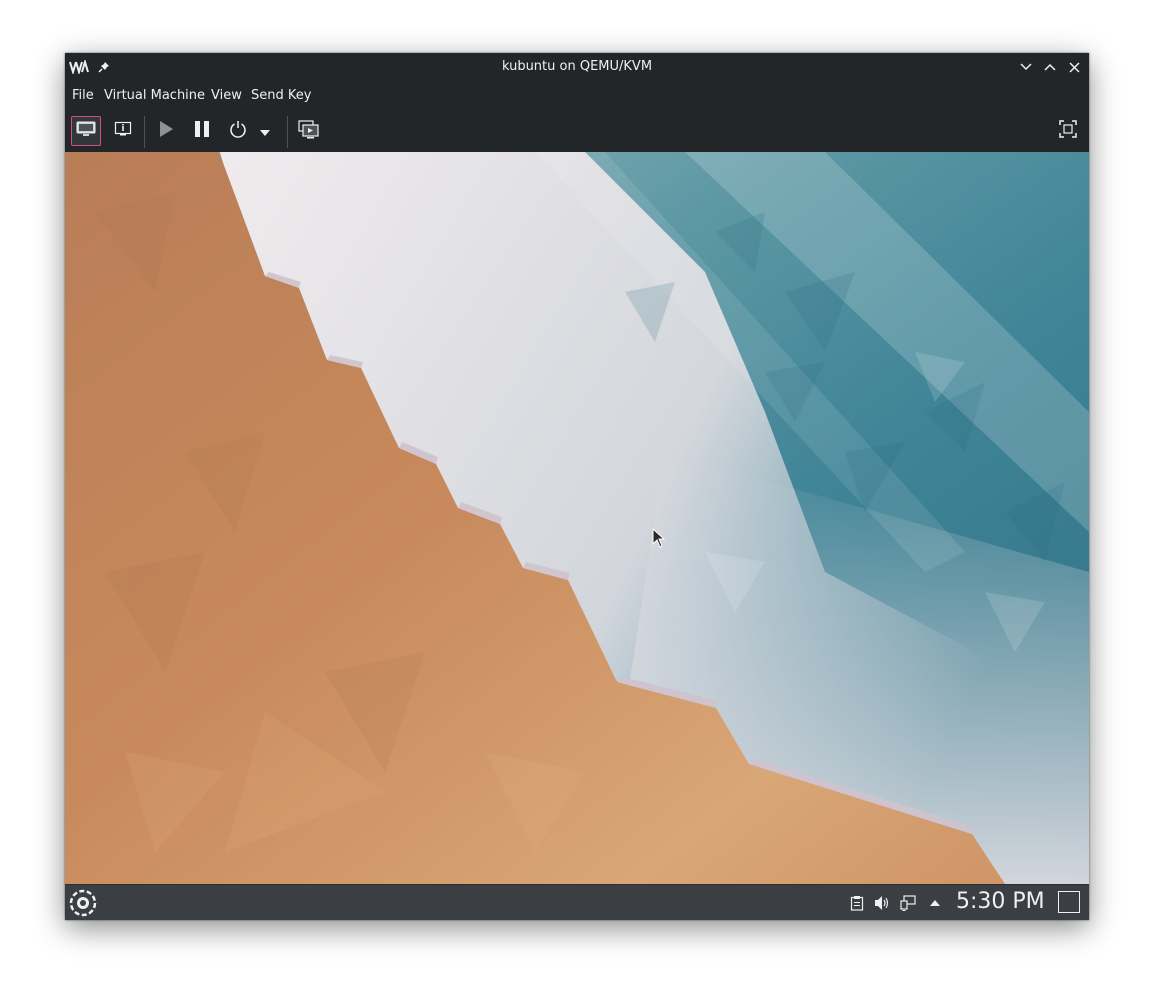 Image resolution: width=1154 pixels, height=997 pixels. Describe the element at coordinates (857, 903) in the screenshot. I see `clipboard-icon` at that location.